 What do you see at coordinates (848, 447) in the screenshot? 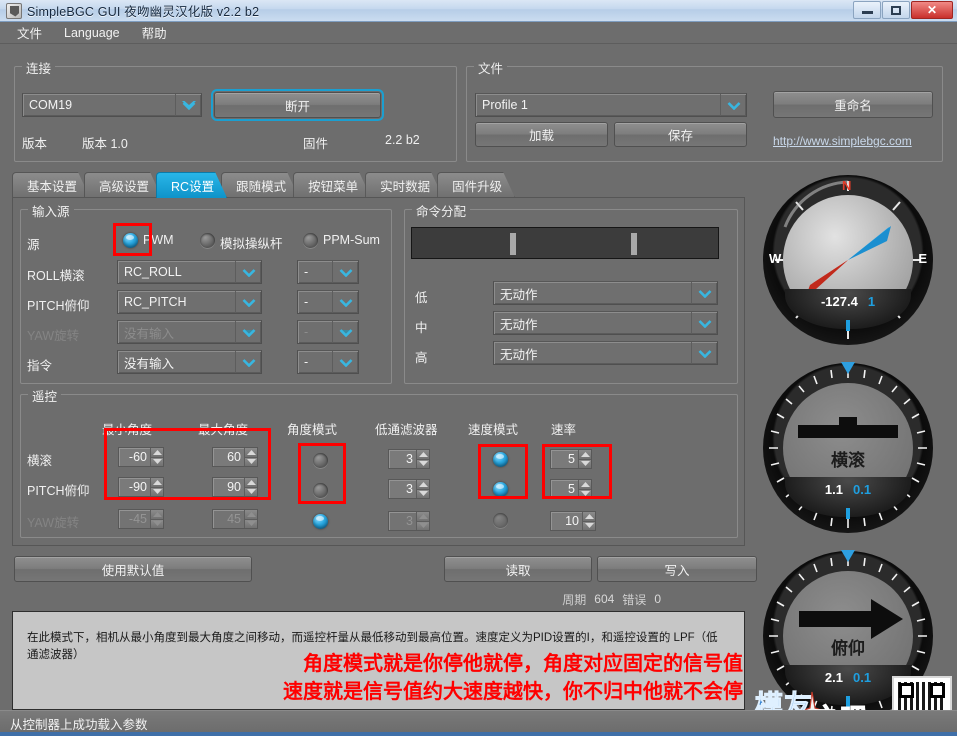
I see `roll-gauge: 横滚 1.1 0.1` at bounding box center [848, 447].